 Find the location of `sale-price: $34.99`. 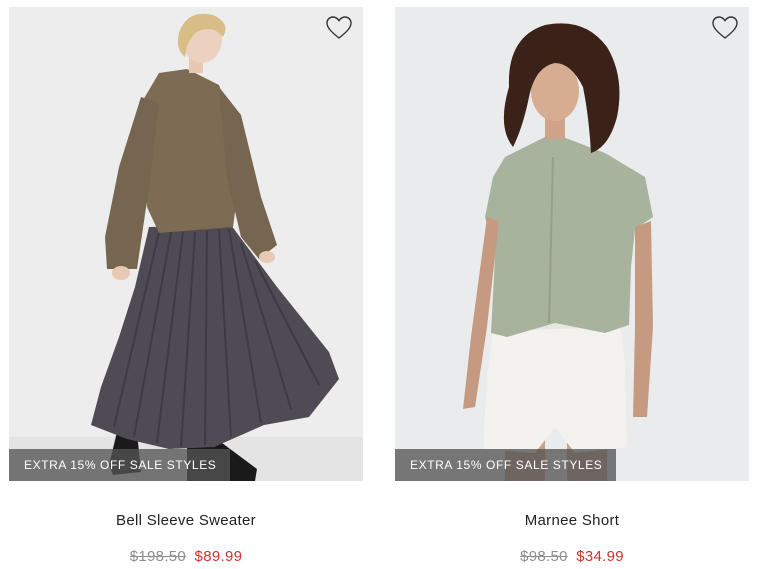

sale-price: $34.99 is located at coordinates (600, 556).